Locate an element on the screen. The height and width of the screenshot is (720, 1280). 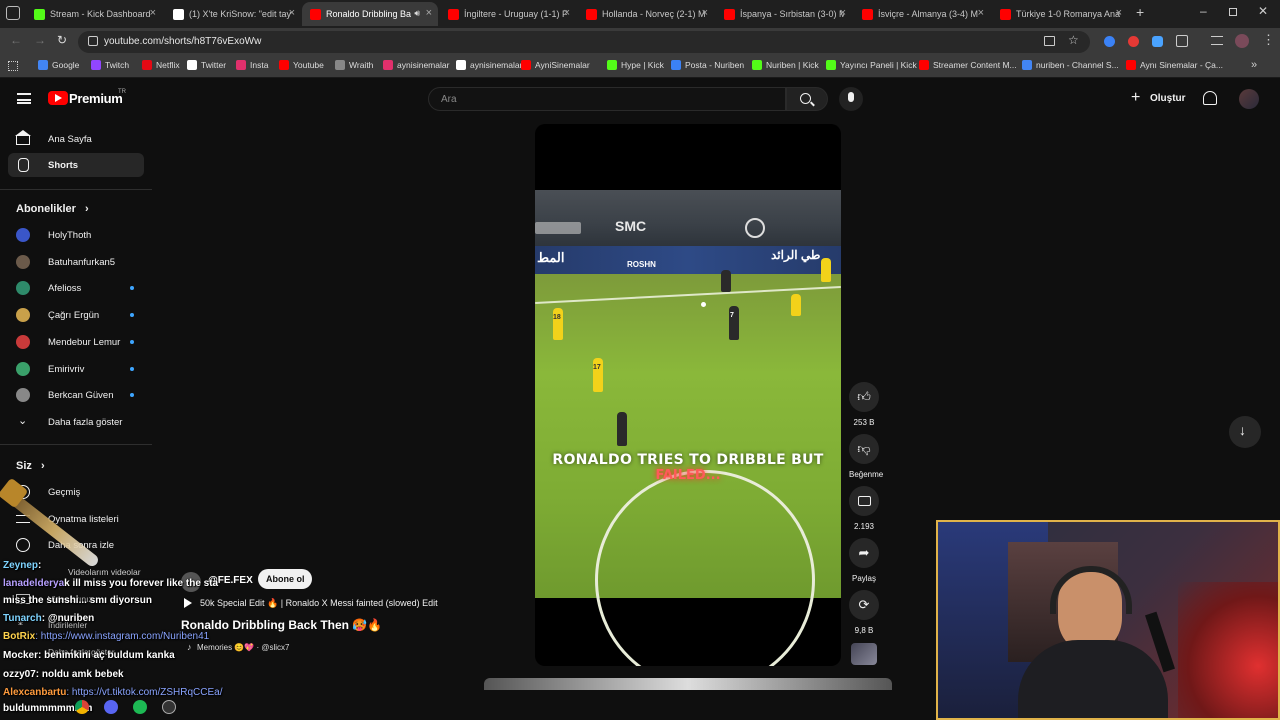
forward-icon: → is located at coordinates (40, 40).